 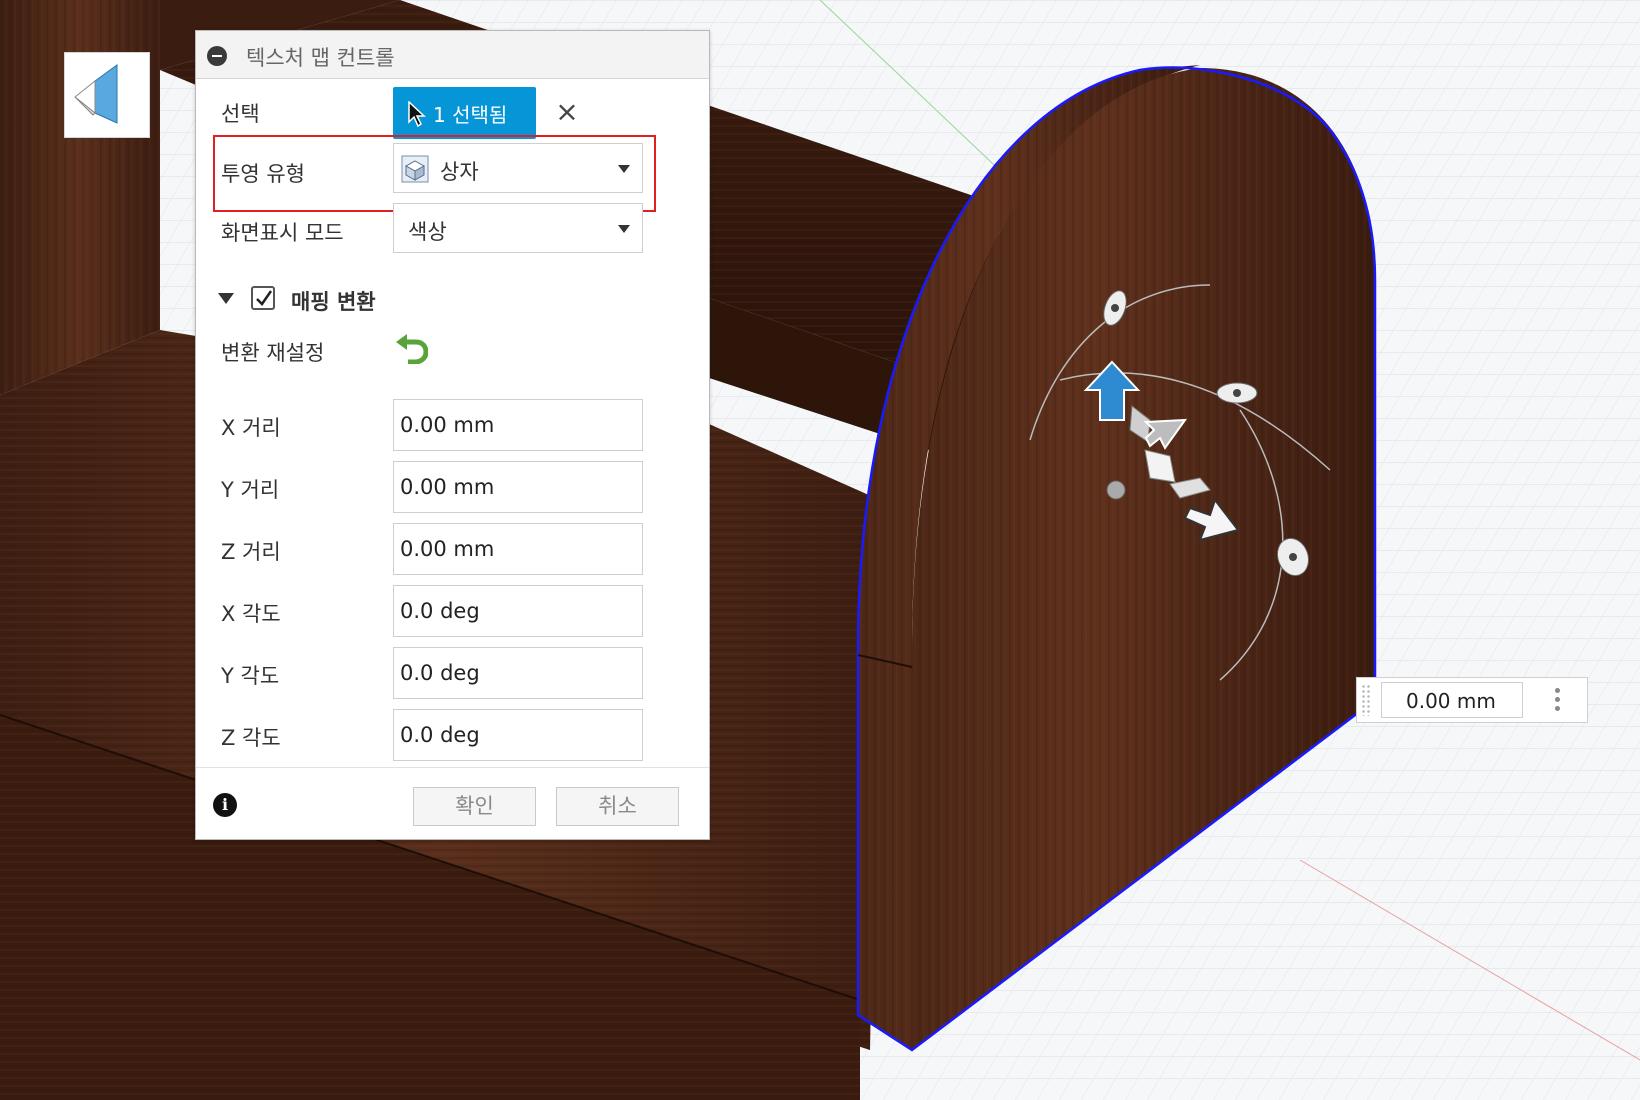 I want to click on field-label: Y 거리, so click(x=250, y=490).